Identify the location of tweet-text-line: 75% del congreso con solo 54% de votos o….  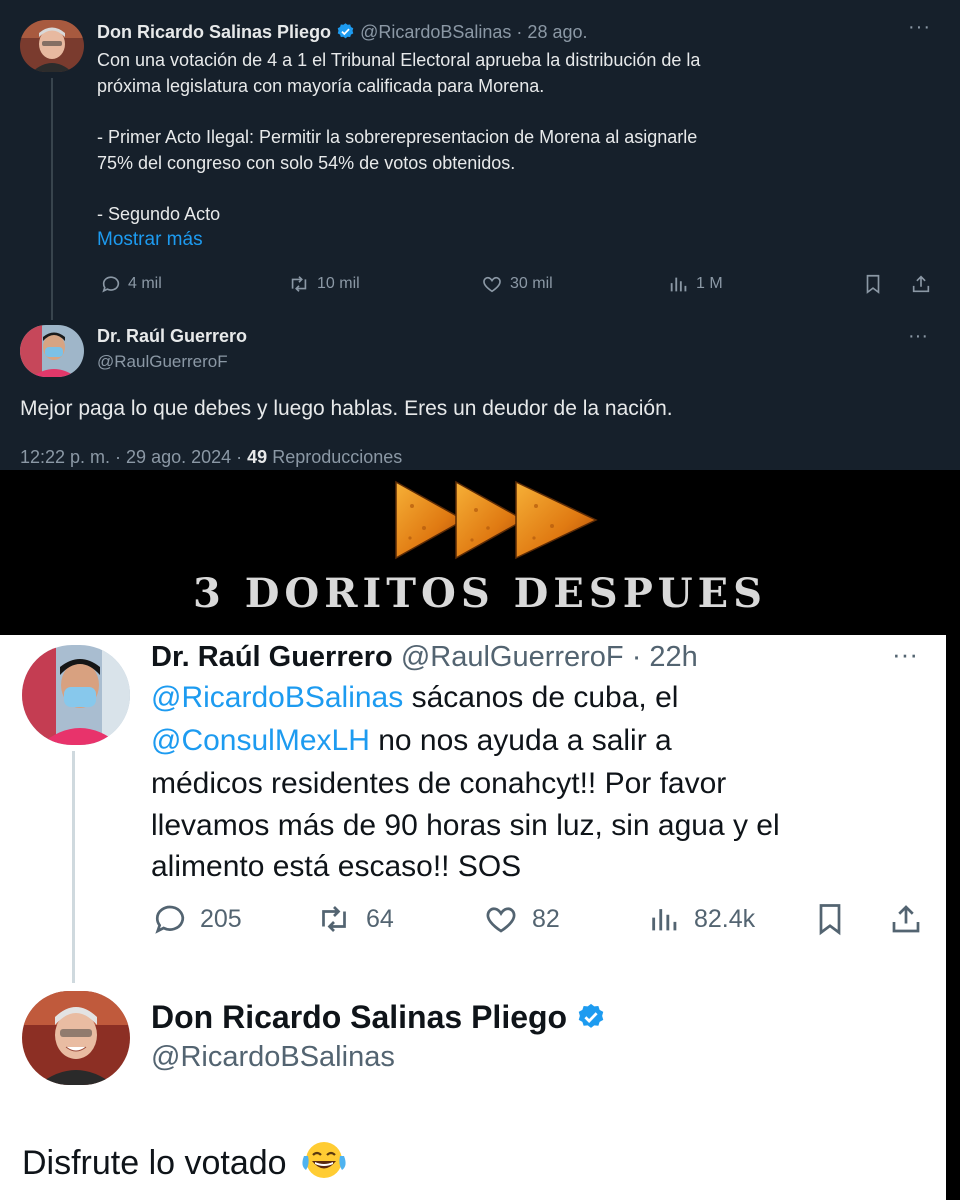
(306, 163).